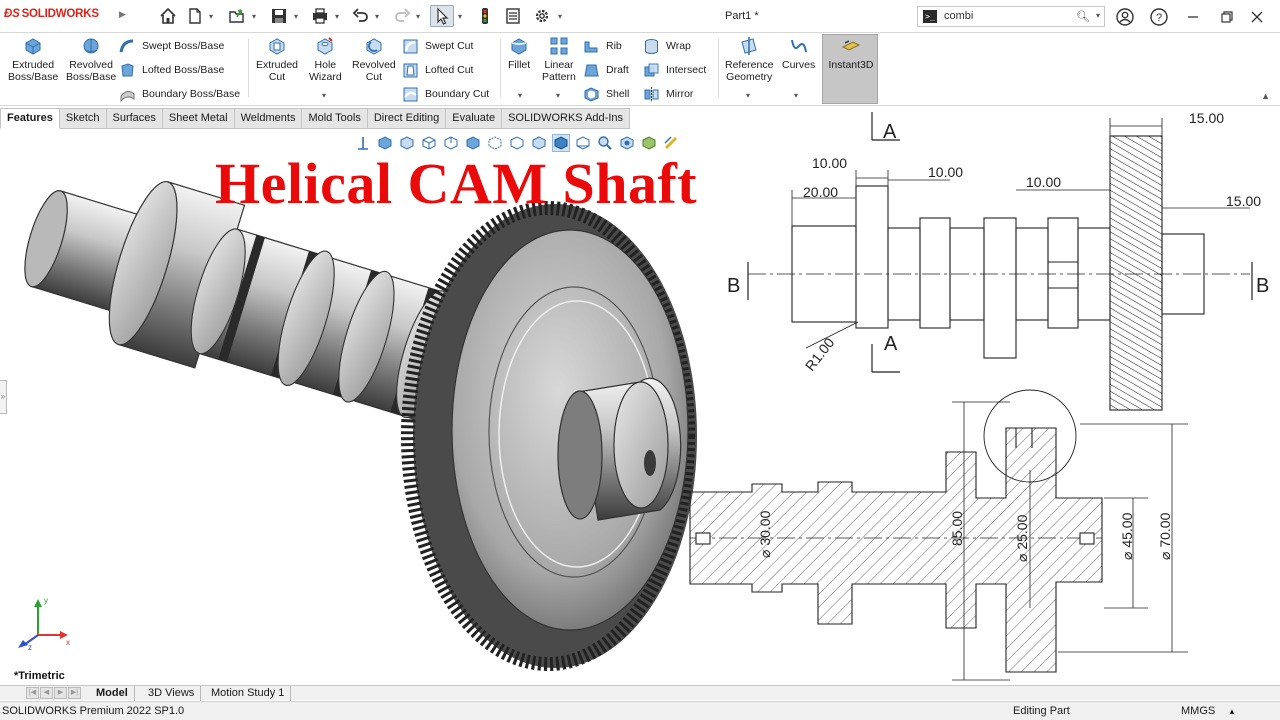 The height and width of the screenshot is (720, 1280). I want to click on reference-triad: y x z, so click(44, 622).